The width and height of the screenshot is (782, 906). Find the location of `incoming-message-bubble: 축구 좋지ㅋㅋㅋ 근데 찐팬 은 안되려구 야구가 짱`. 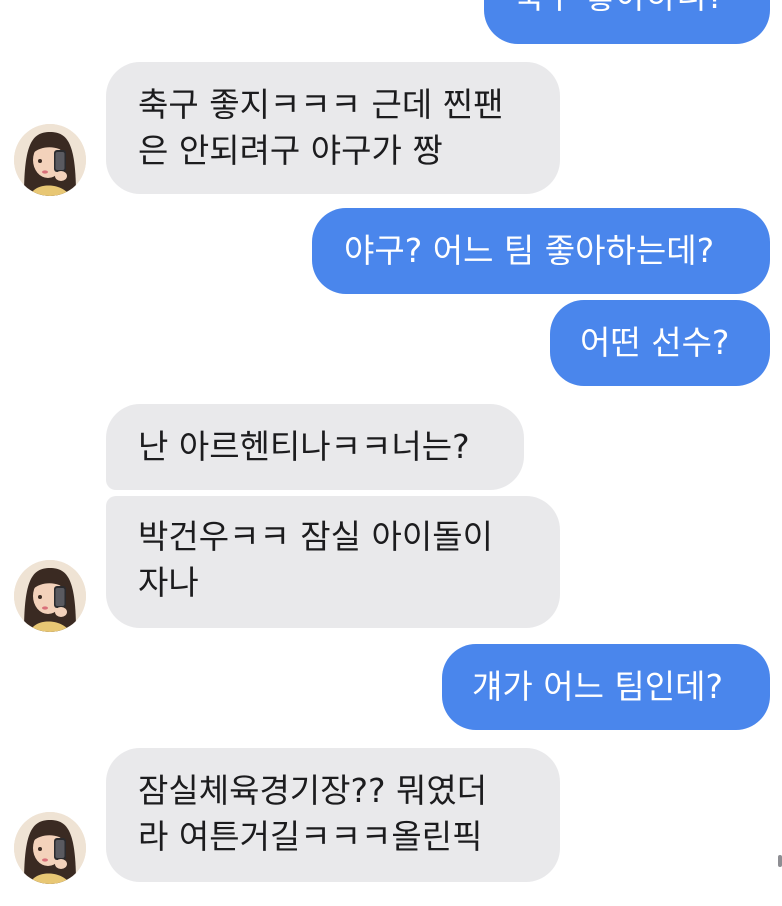

incoming-message-bubble: 축구 좋지ㅋㅋㅋ 근데 찐팬 은 안되려구 야구가 짱 is located at coordinates (333, 128).